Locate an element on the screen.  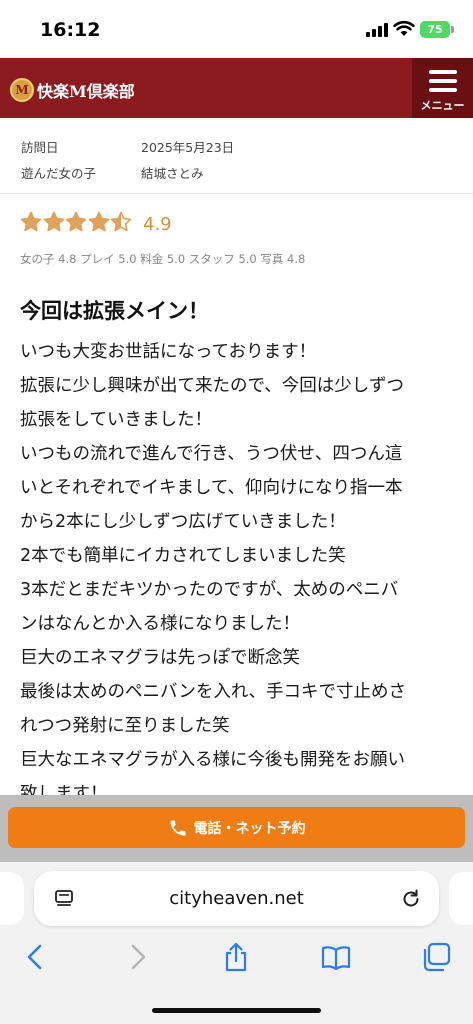
visit-info: 訪問日 2025年5月23日 遊んだ女の子 結城さとみ is located at coordinates (236, 156).